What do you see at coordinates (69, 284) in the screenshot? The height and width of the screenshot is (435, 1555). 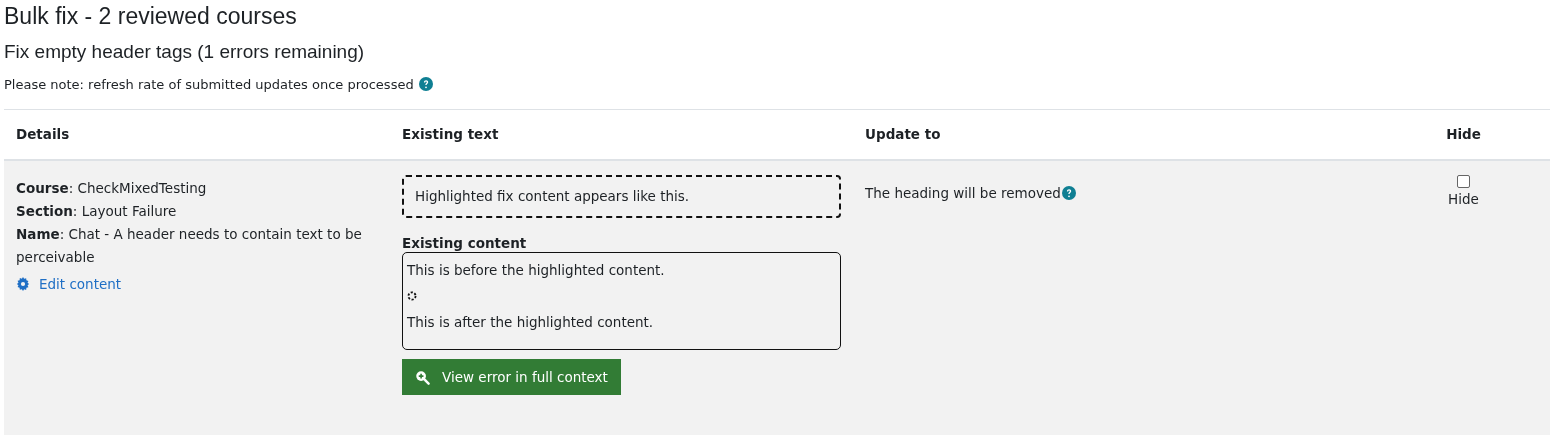 I see `edit-content-link: Edit content` at bounding box center [69, 284].